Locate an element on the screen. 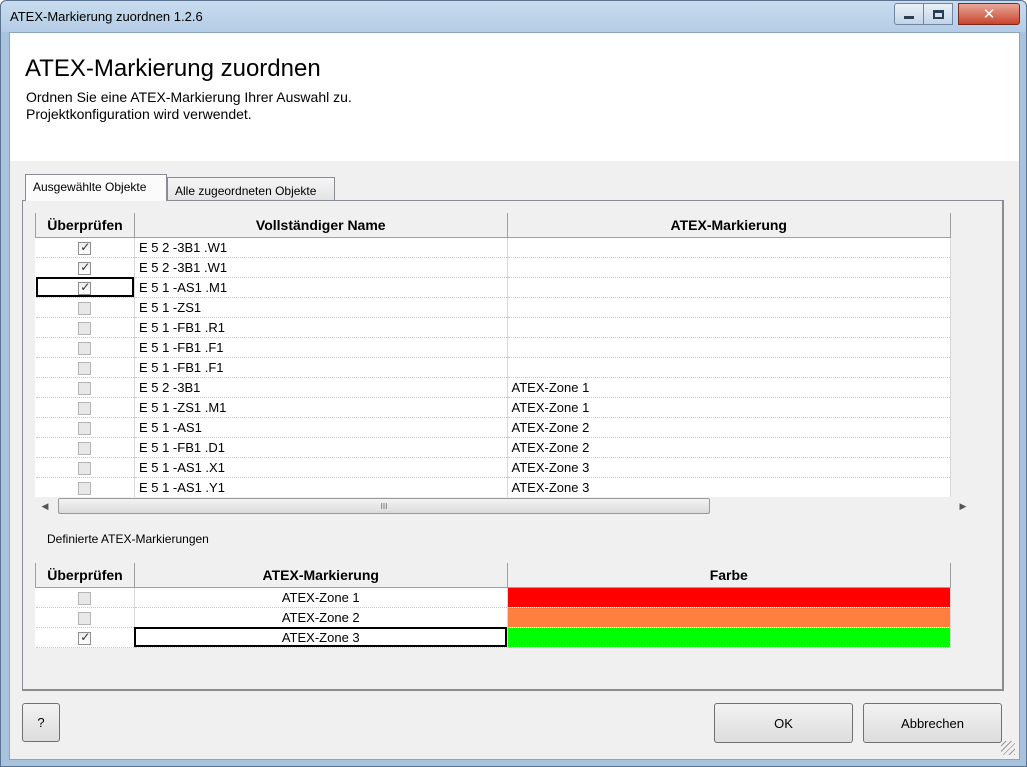 The width and height of the screenshot is (1027, 767). marking-name-cell: ATEX-Zone 2 is located at coordinates (321, 617).